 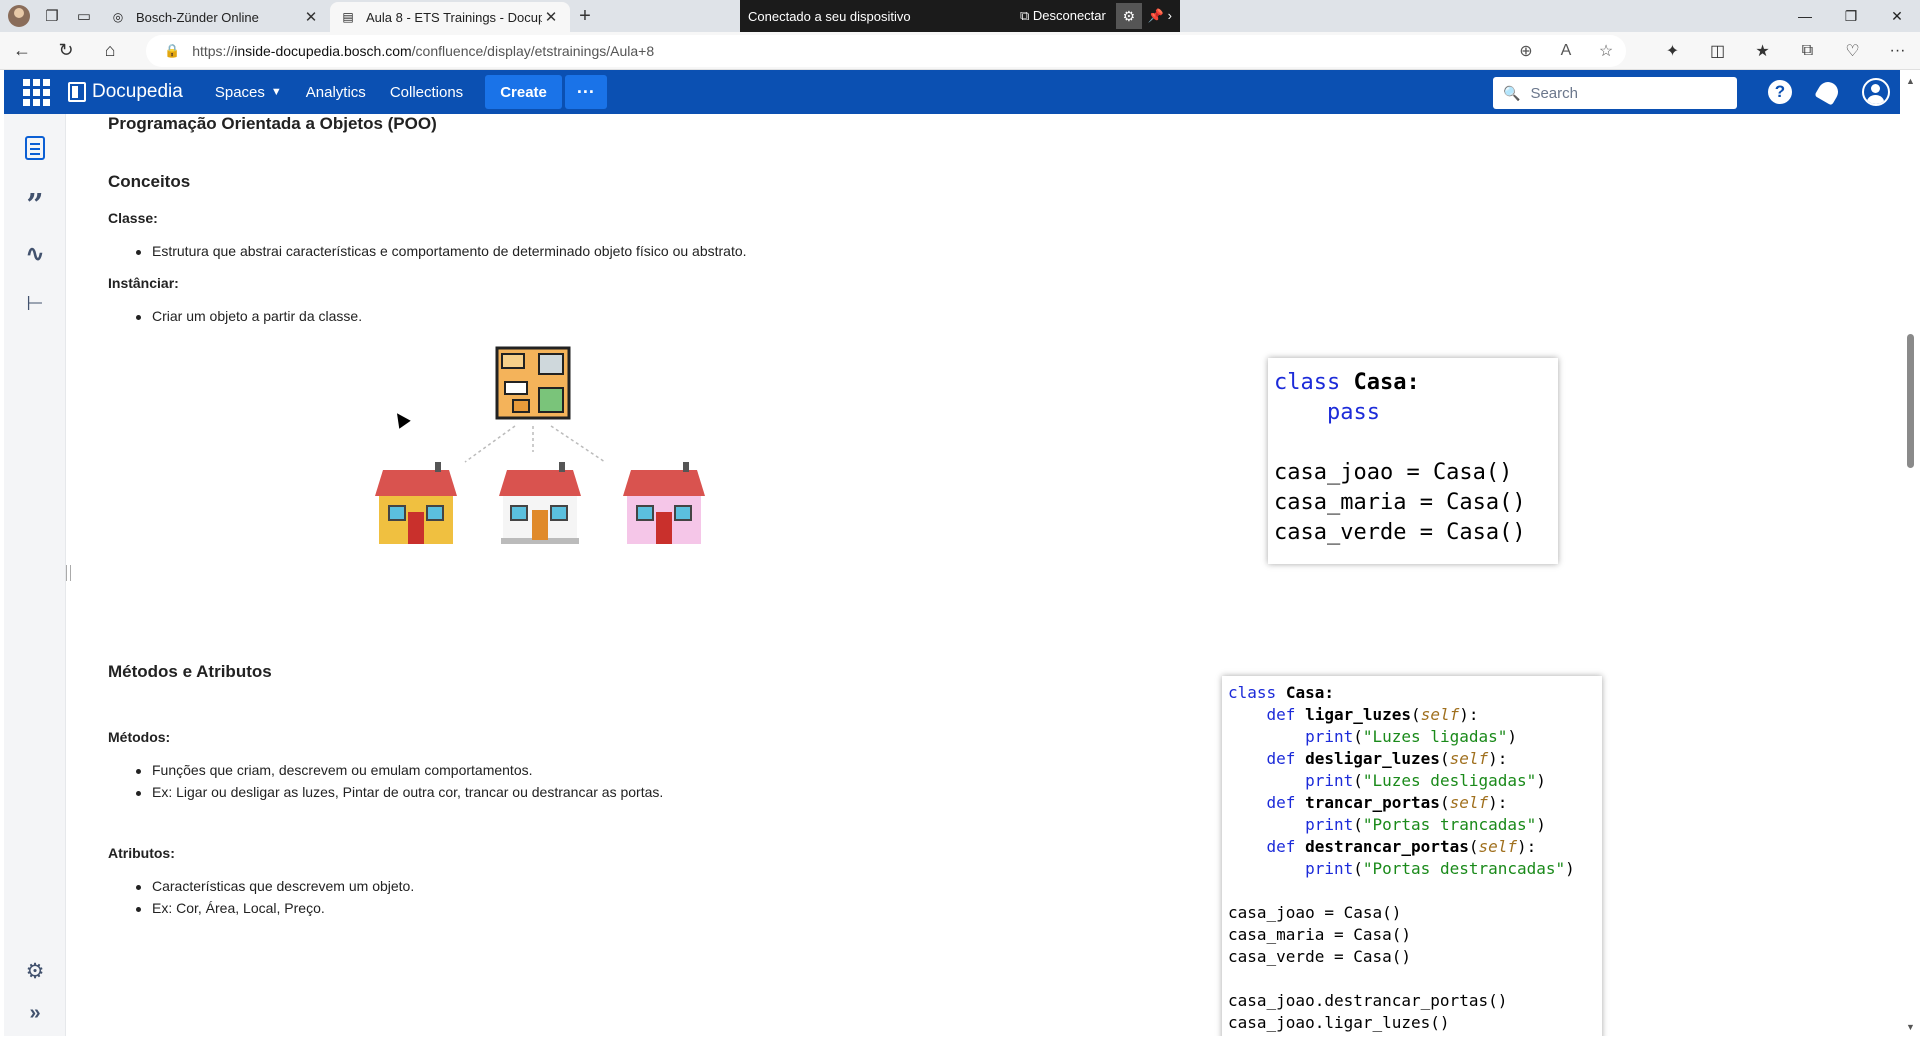 I want to click on tab-bosch-zunder: ◎ Bosch-Zünder Online ✕, so click(x=215, y=17).